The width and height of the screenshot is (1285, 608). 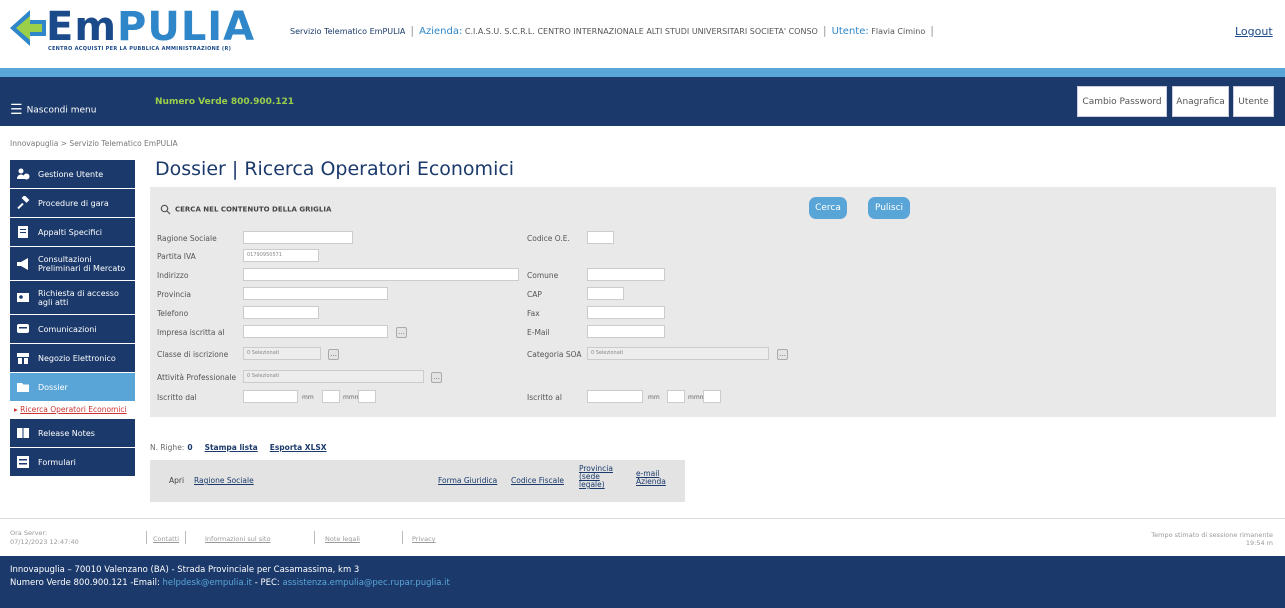 I want to click on sidebar-item-consultazioni: Consultazioni Preliminari di Mercato, so click(x=72, y=263).